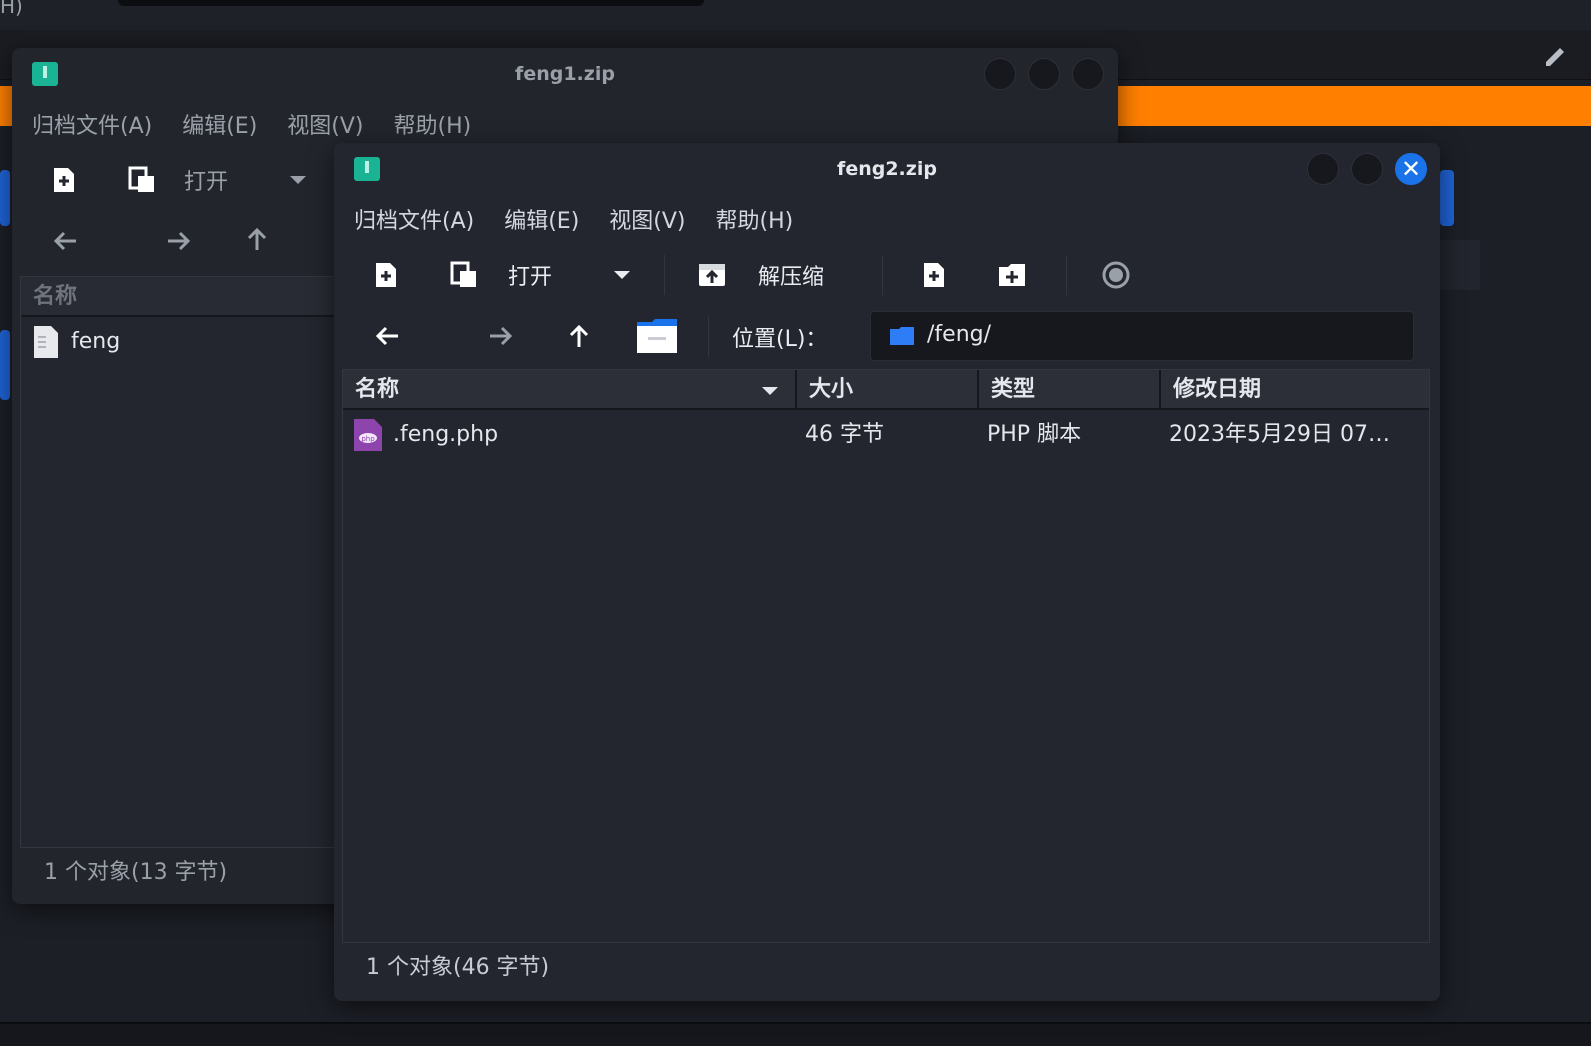 This screenshot has height=1046, width=1591. Describe the element at coordinates (458, 967) in the screenshot. I see `status-bar: 1 个对象(46 字节)` at that location.